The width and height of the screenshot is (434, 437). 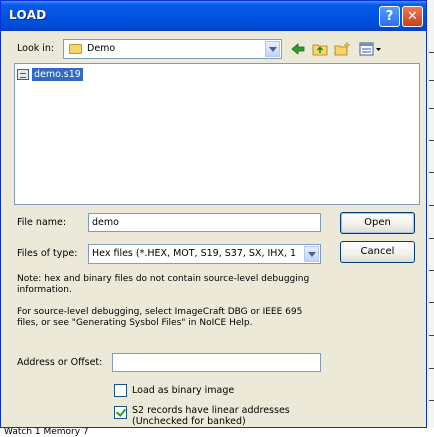 What do you see at coordinates (342, 49) in the screenshot?
I see `new-folder-icon` at bounding box center [342, 49].